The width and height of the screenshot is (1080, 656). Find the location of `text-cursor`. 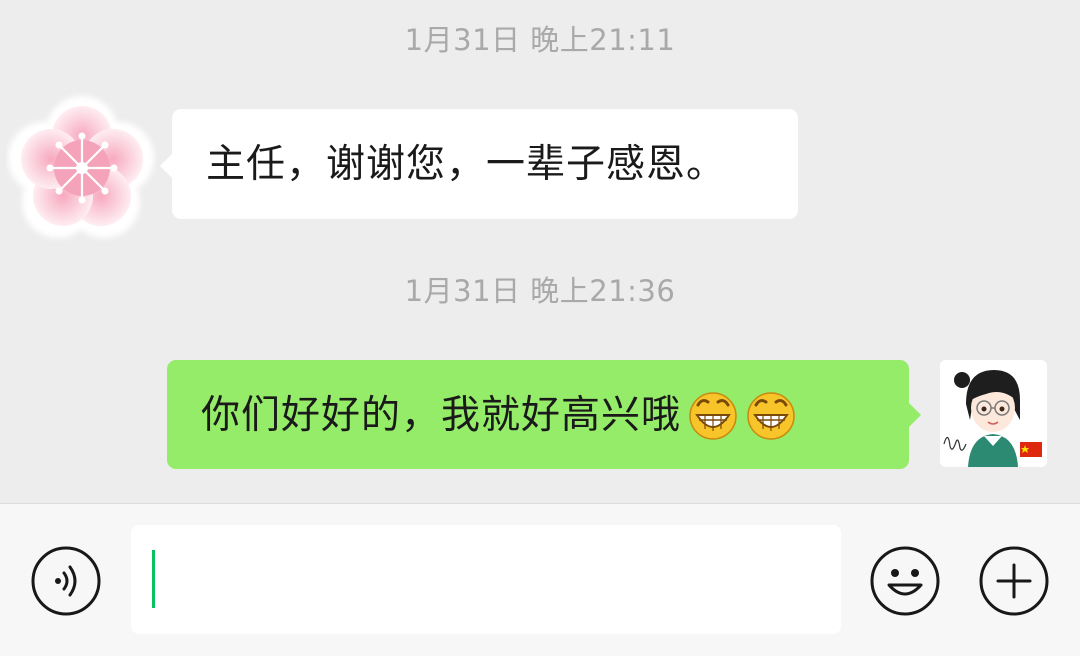

text-cursor is located at coordinates (153, 579).